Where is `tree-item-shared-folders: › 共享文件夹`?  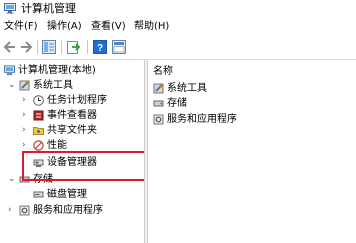
tree-item-shared-folders: › 共享文件夹 is located at coordinates (70, 130).